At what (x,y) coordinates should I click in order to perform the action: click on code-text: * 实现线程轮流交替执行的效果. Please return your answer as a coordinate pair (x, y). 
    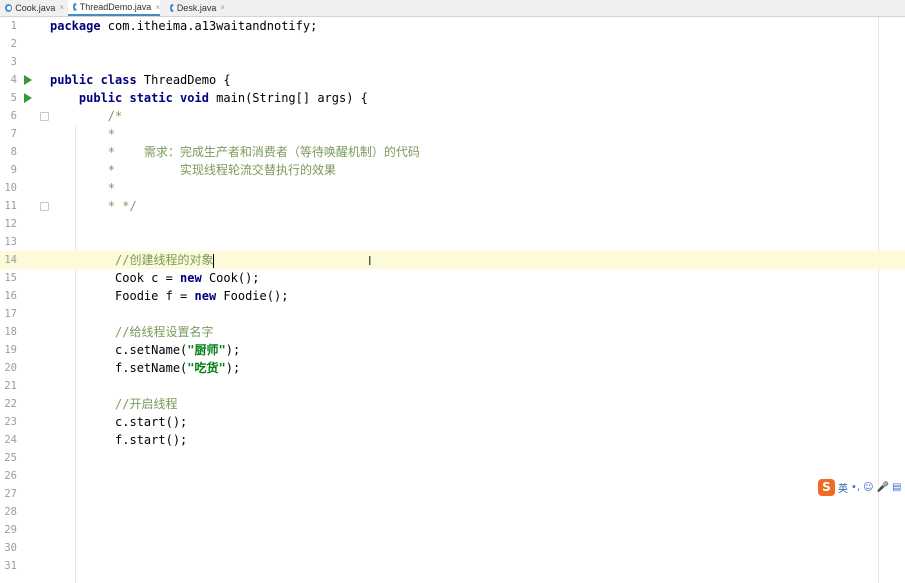
    Looking at the image, I should click on (193, 170).